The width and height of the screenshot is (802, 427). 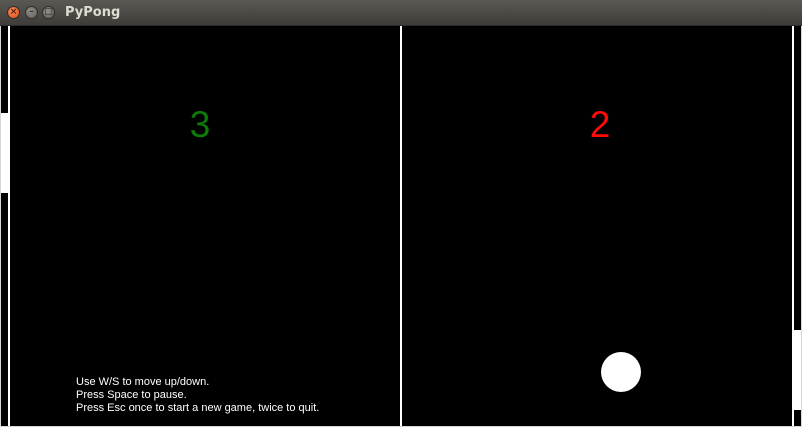 I want to click on right-score: 2, so click(x=600, y=124).